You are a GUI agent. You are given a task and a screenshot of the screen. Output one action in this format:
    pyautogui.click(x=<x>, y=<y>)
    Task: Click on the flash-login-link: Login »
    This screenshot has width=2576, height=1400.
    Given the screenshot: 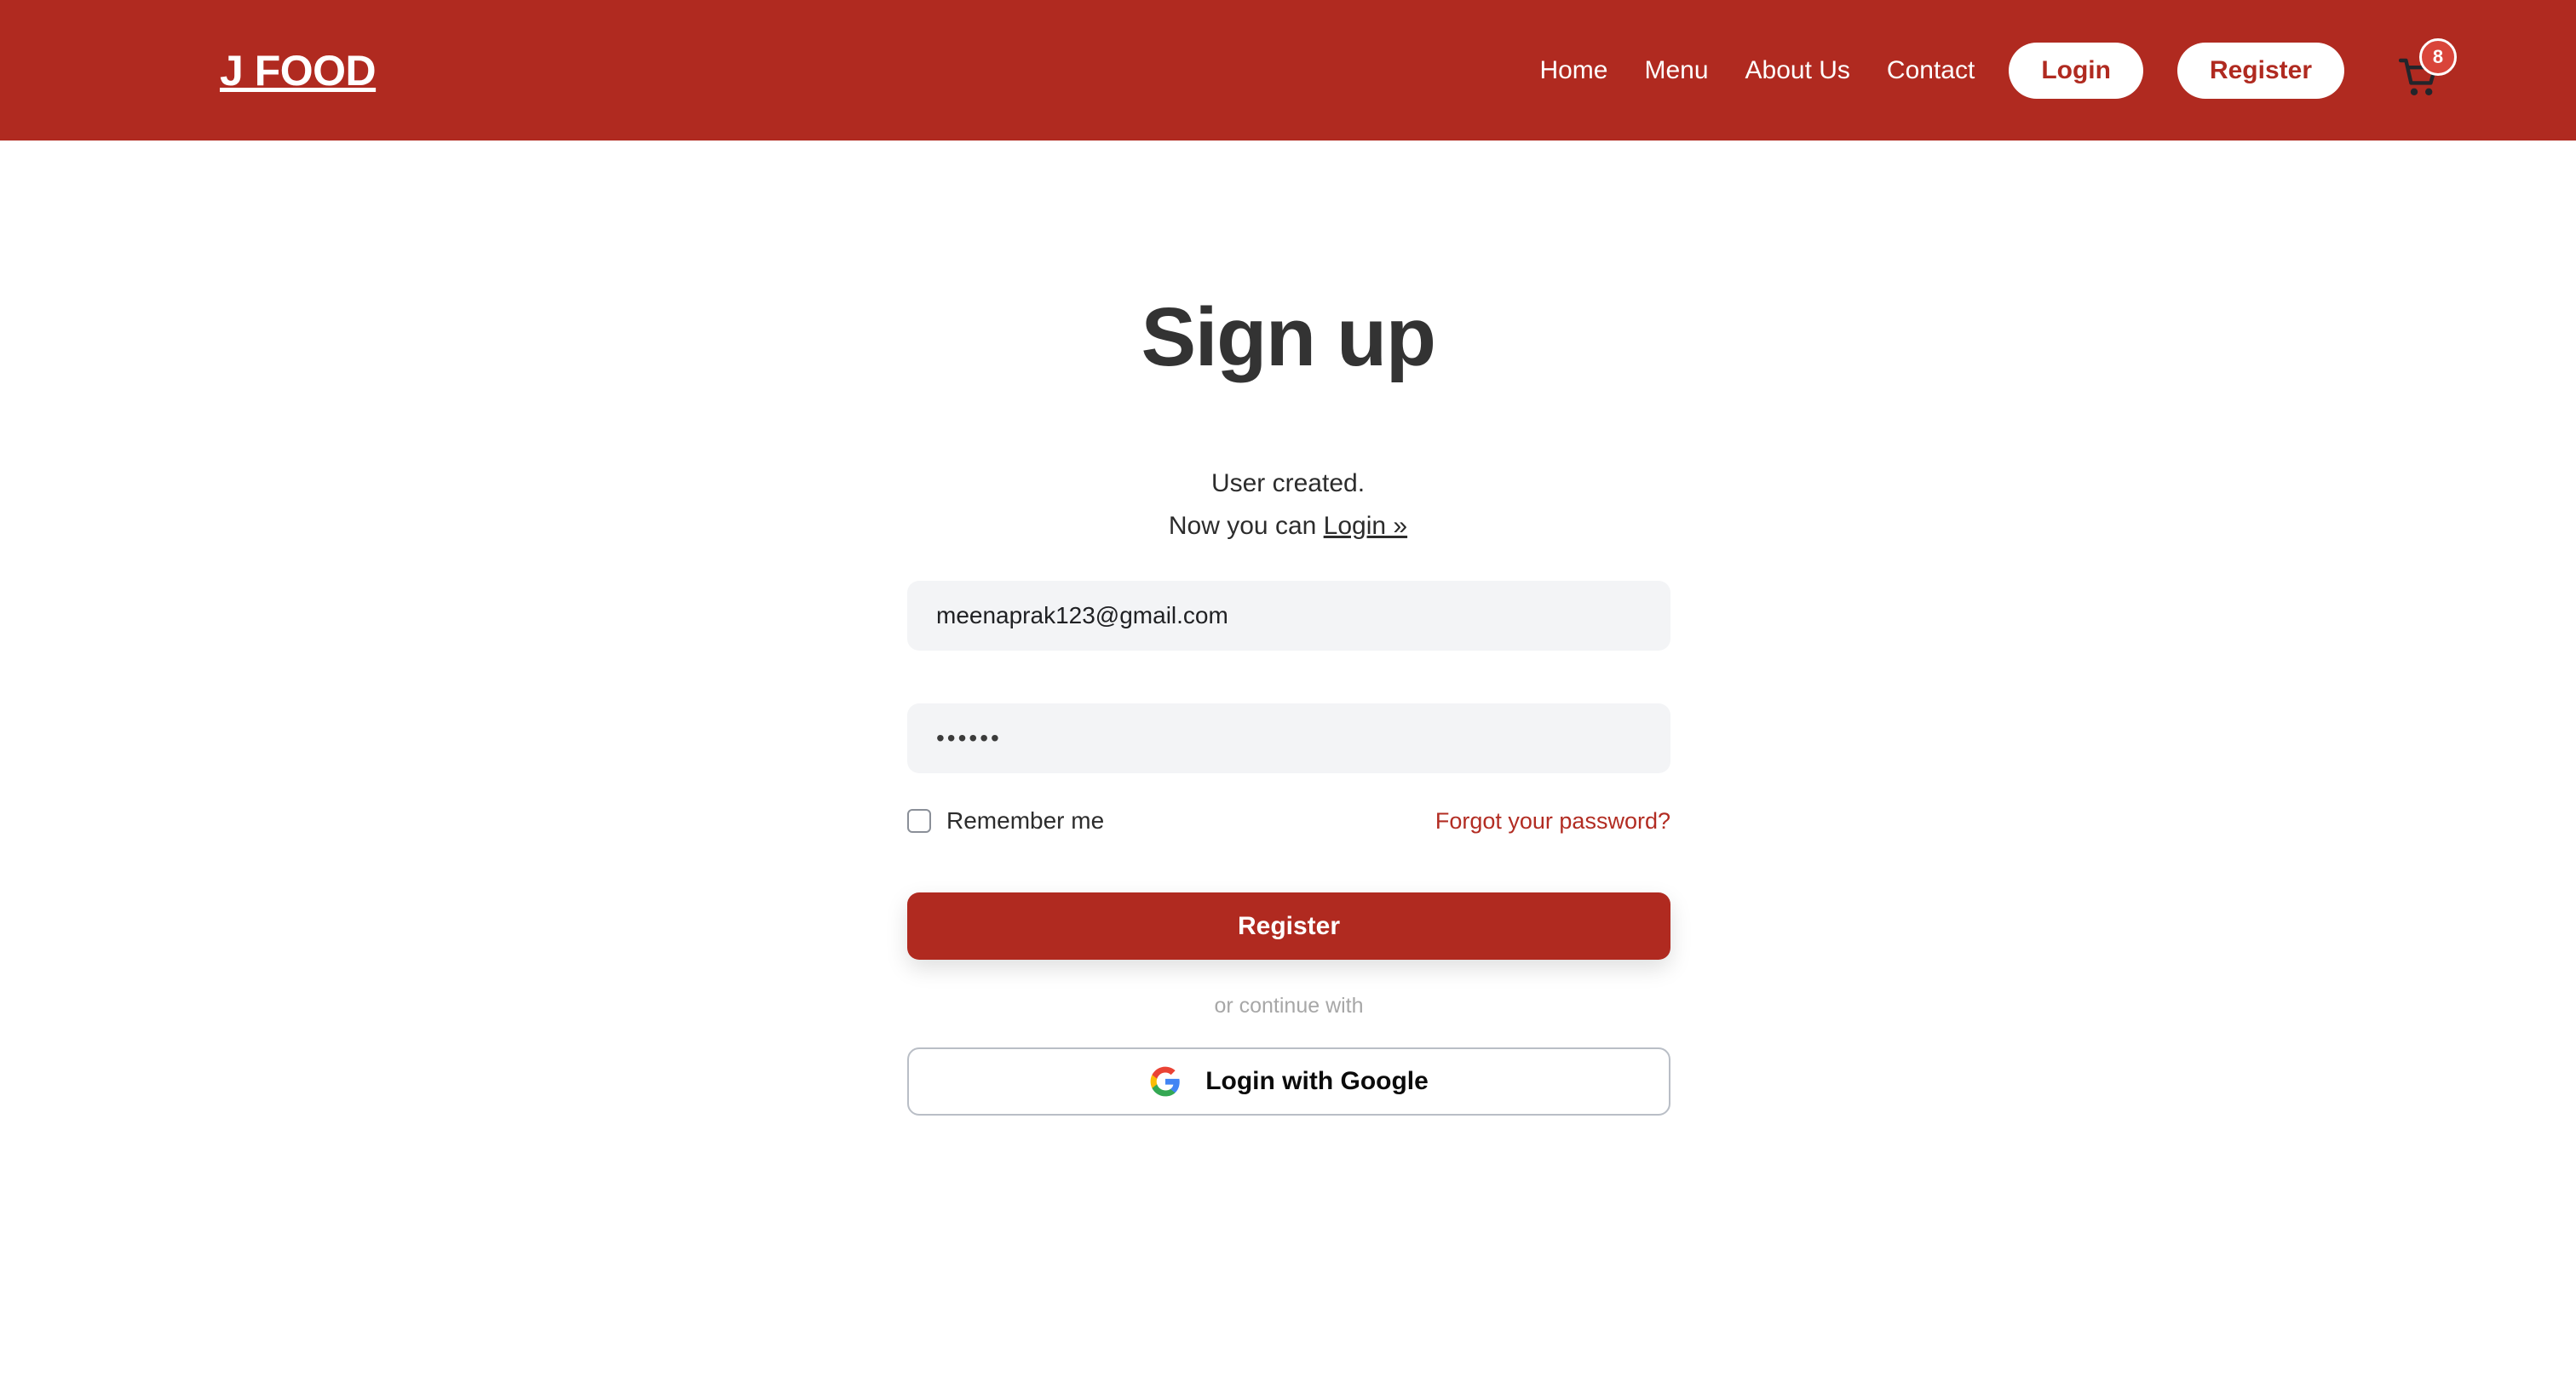 What is the action you would take?
    pyautogui.click(x=1366, y=526)
    